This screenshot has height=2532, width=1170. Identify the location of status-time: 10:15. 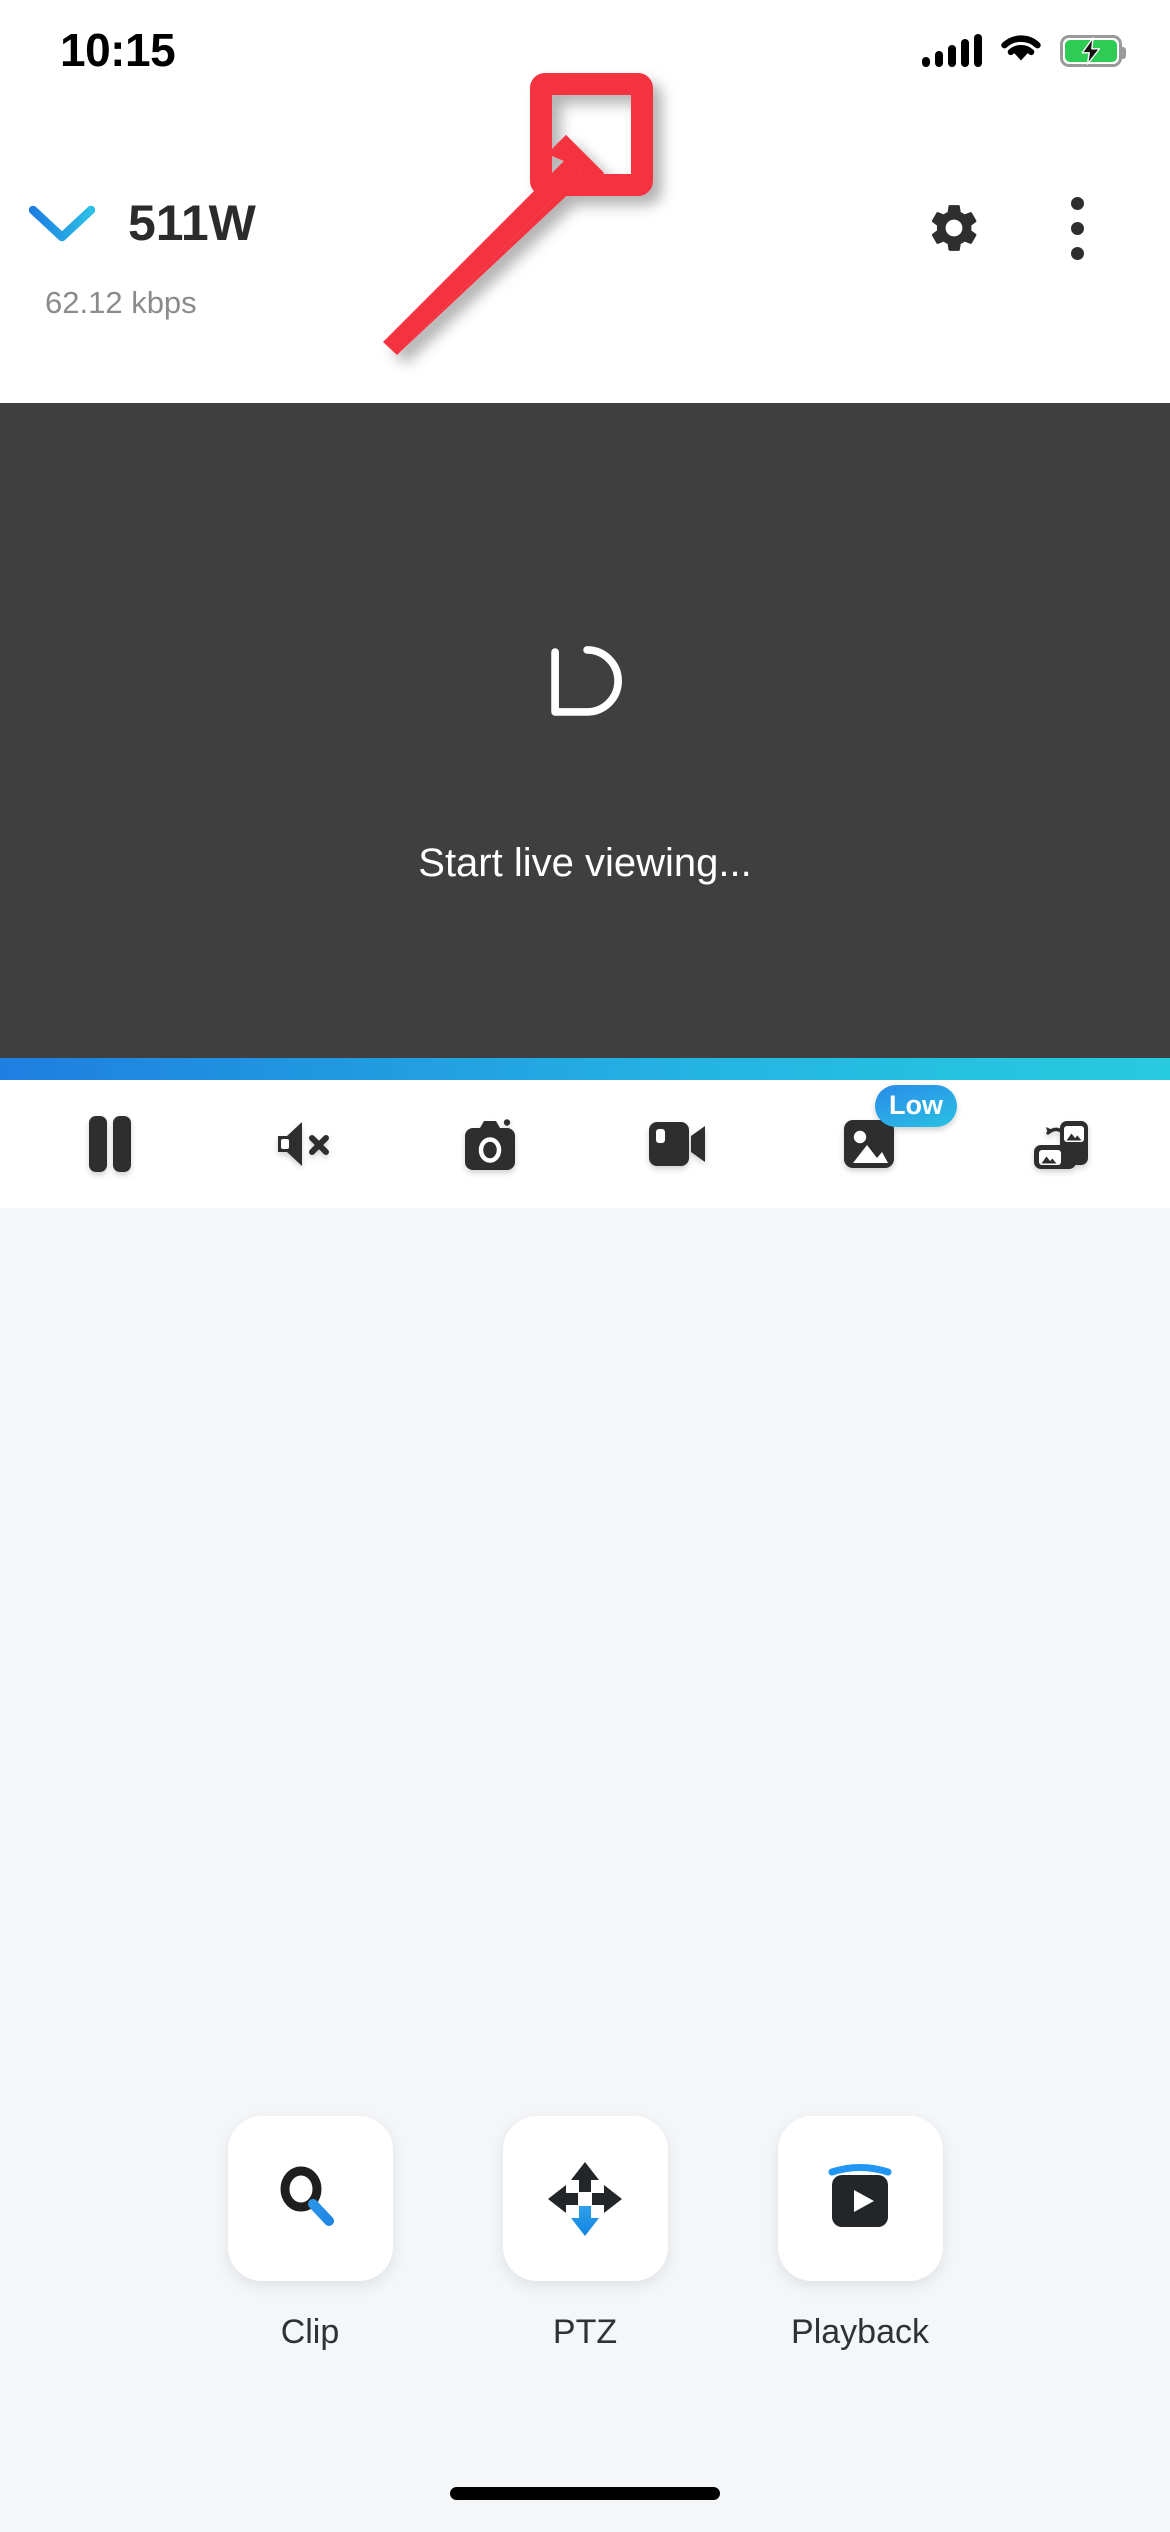
(118, 50).